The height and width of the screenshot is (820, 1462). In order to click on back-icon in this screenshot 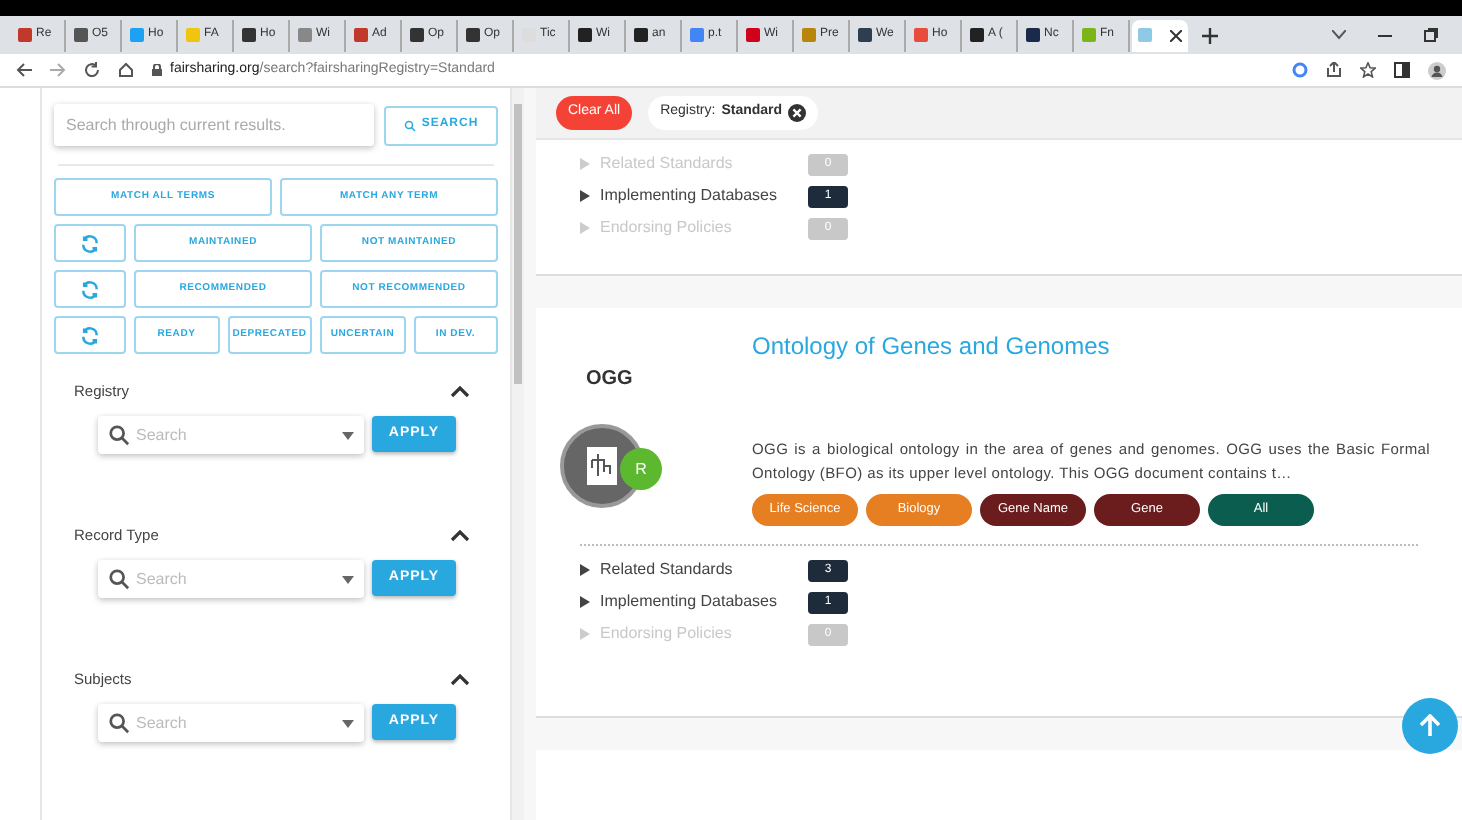, I will do `click(24, 70)`.